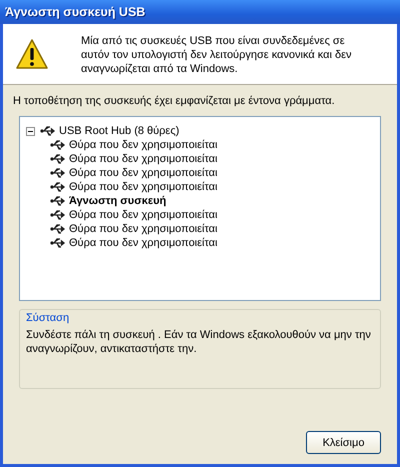  Describe the element at coordinates (32, 54) in the screenshot. I see `warning-icon` at that location.